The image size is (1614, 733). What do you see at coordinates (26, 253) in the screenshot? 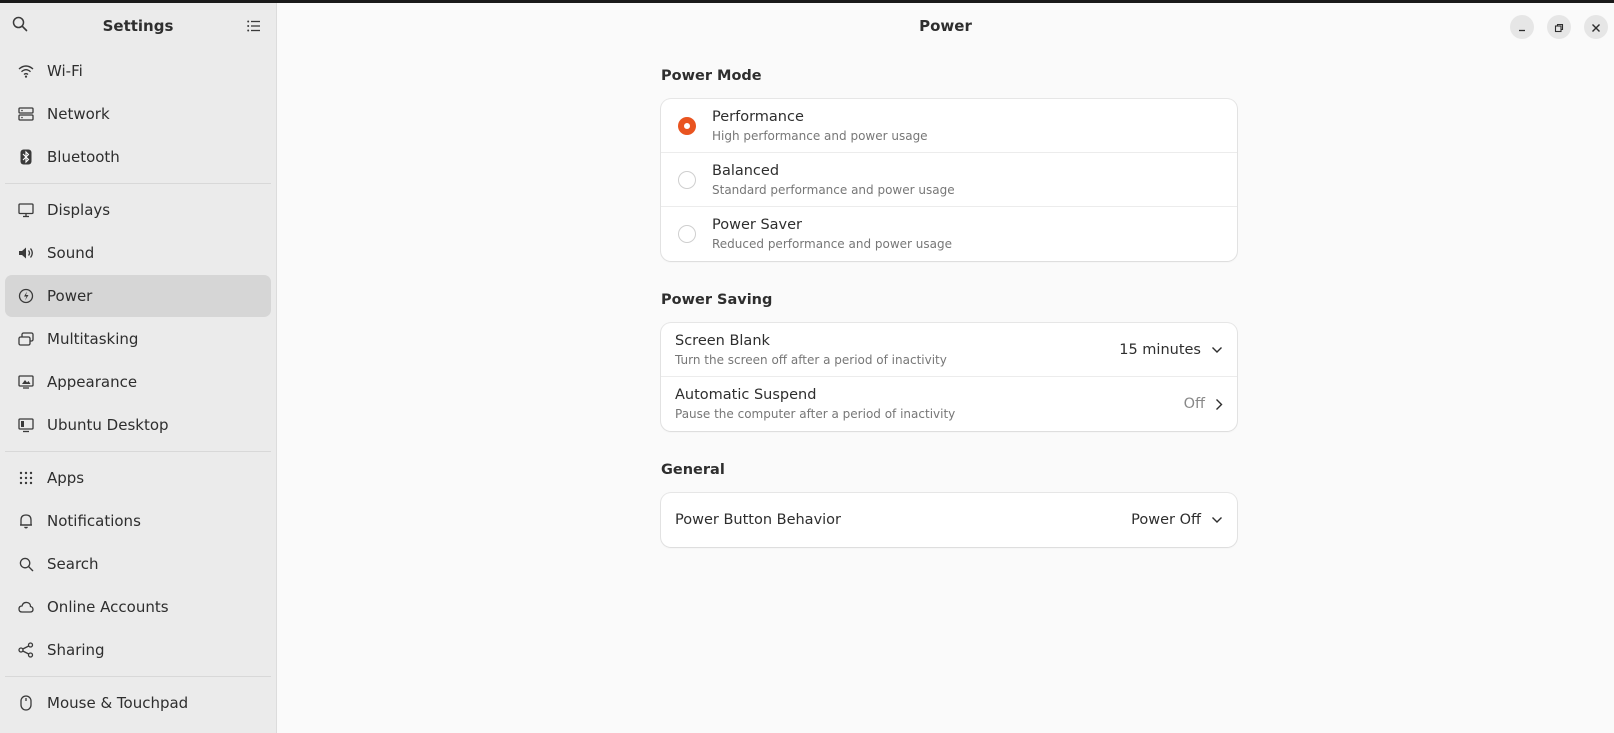
I see `sound-icon` at bounding box center [26, 253].